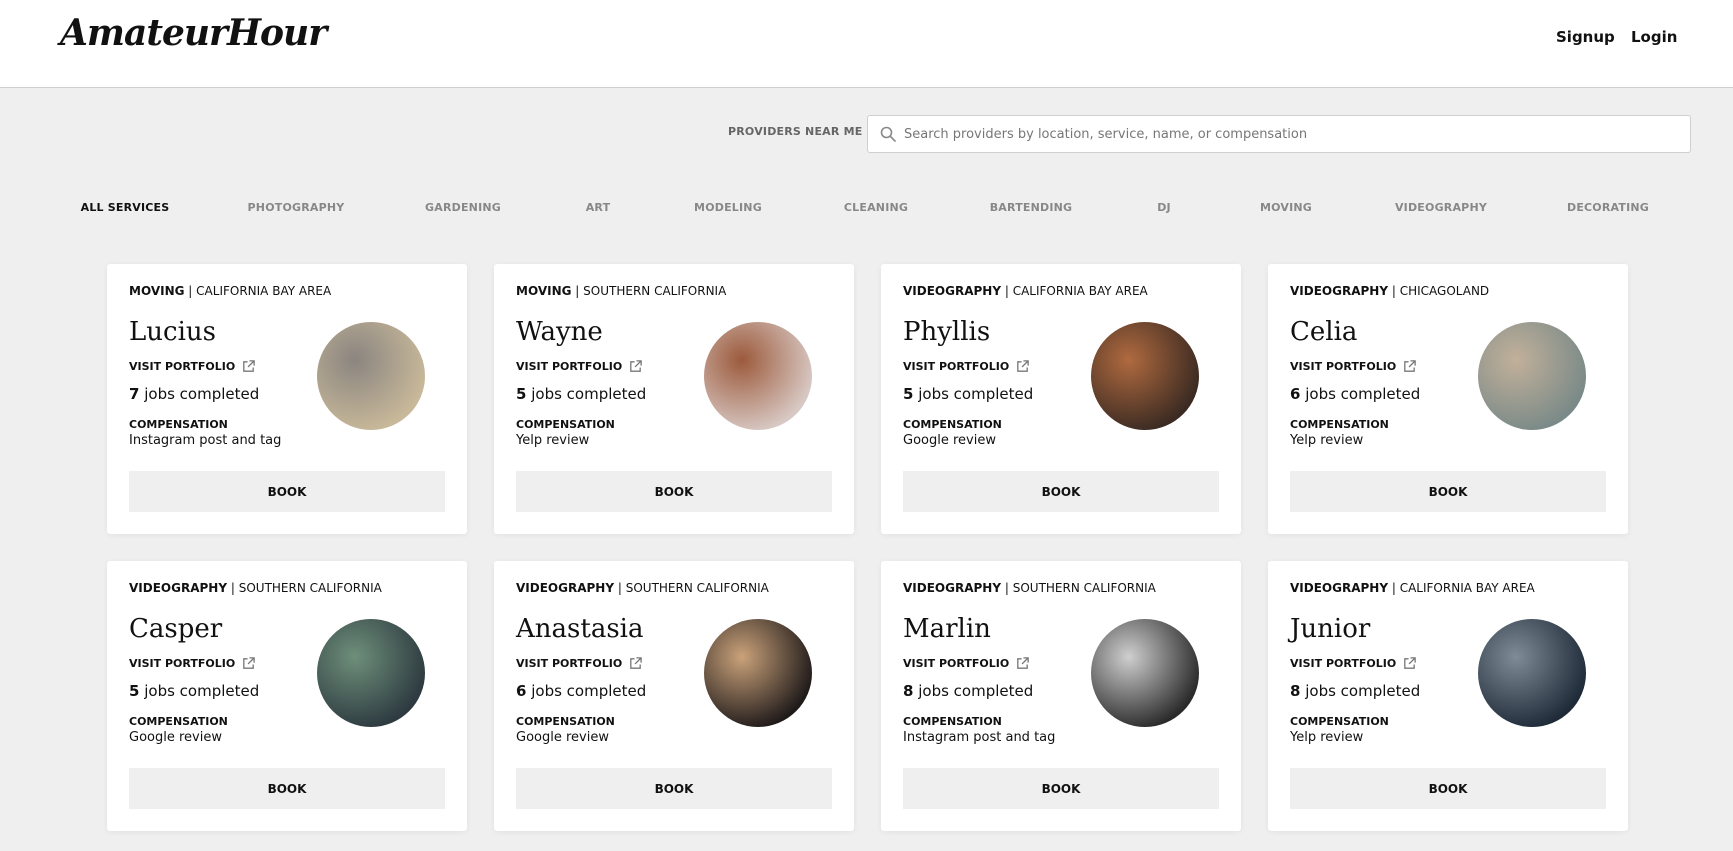  Describe the element at coordinates (1444, 291) in the screenshot. I see `region-label: CHICAGOLAND` at that location.